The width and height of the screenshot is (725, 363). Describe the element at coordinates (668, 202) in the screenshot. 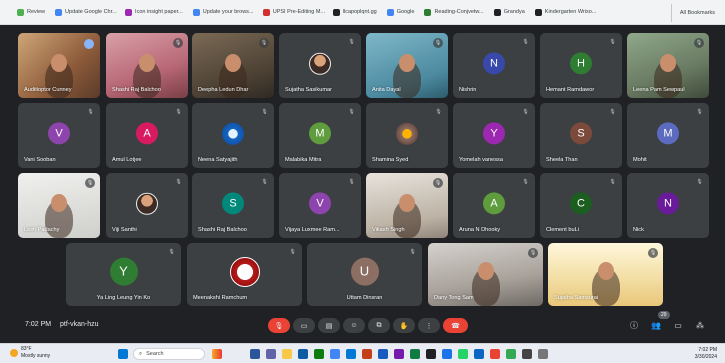

I see `participant-initial-avatar: N` at that location.